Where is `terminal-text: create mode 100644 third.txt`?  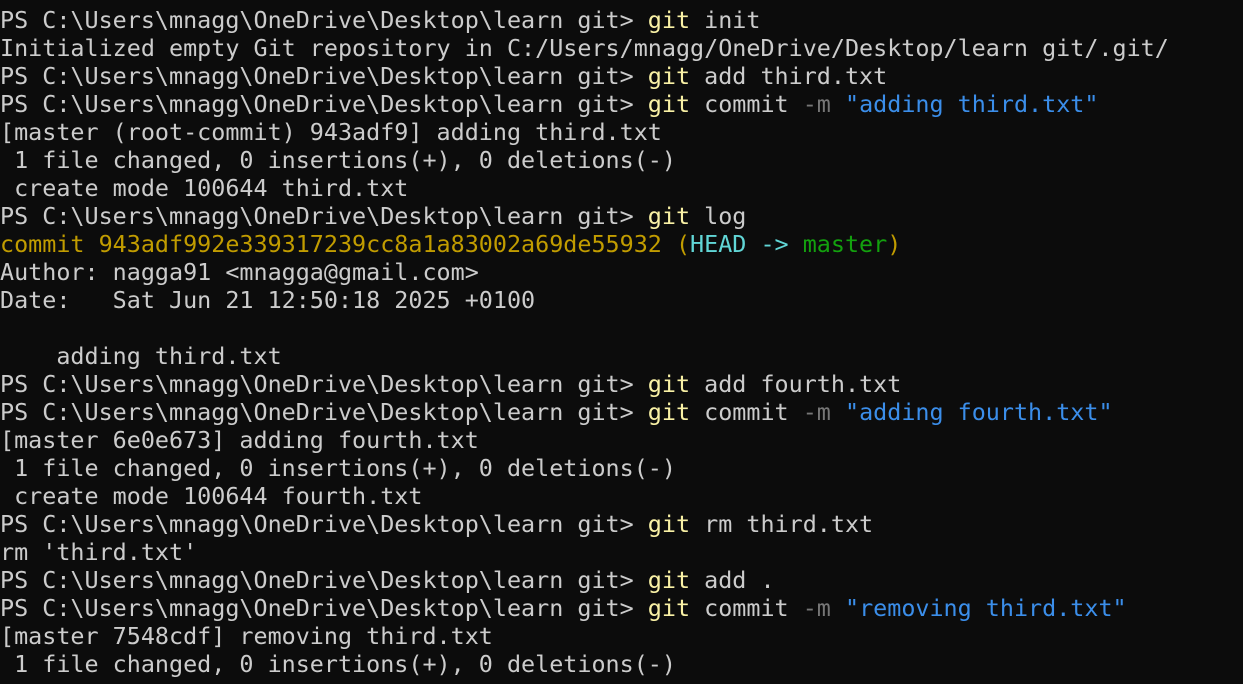 terminal-text: create mode 100644 third.txt is located at coordinates (204, 188).